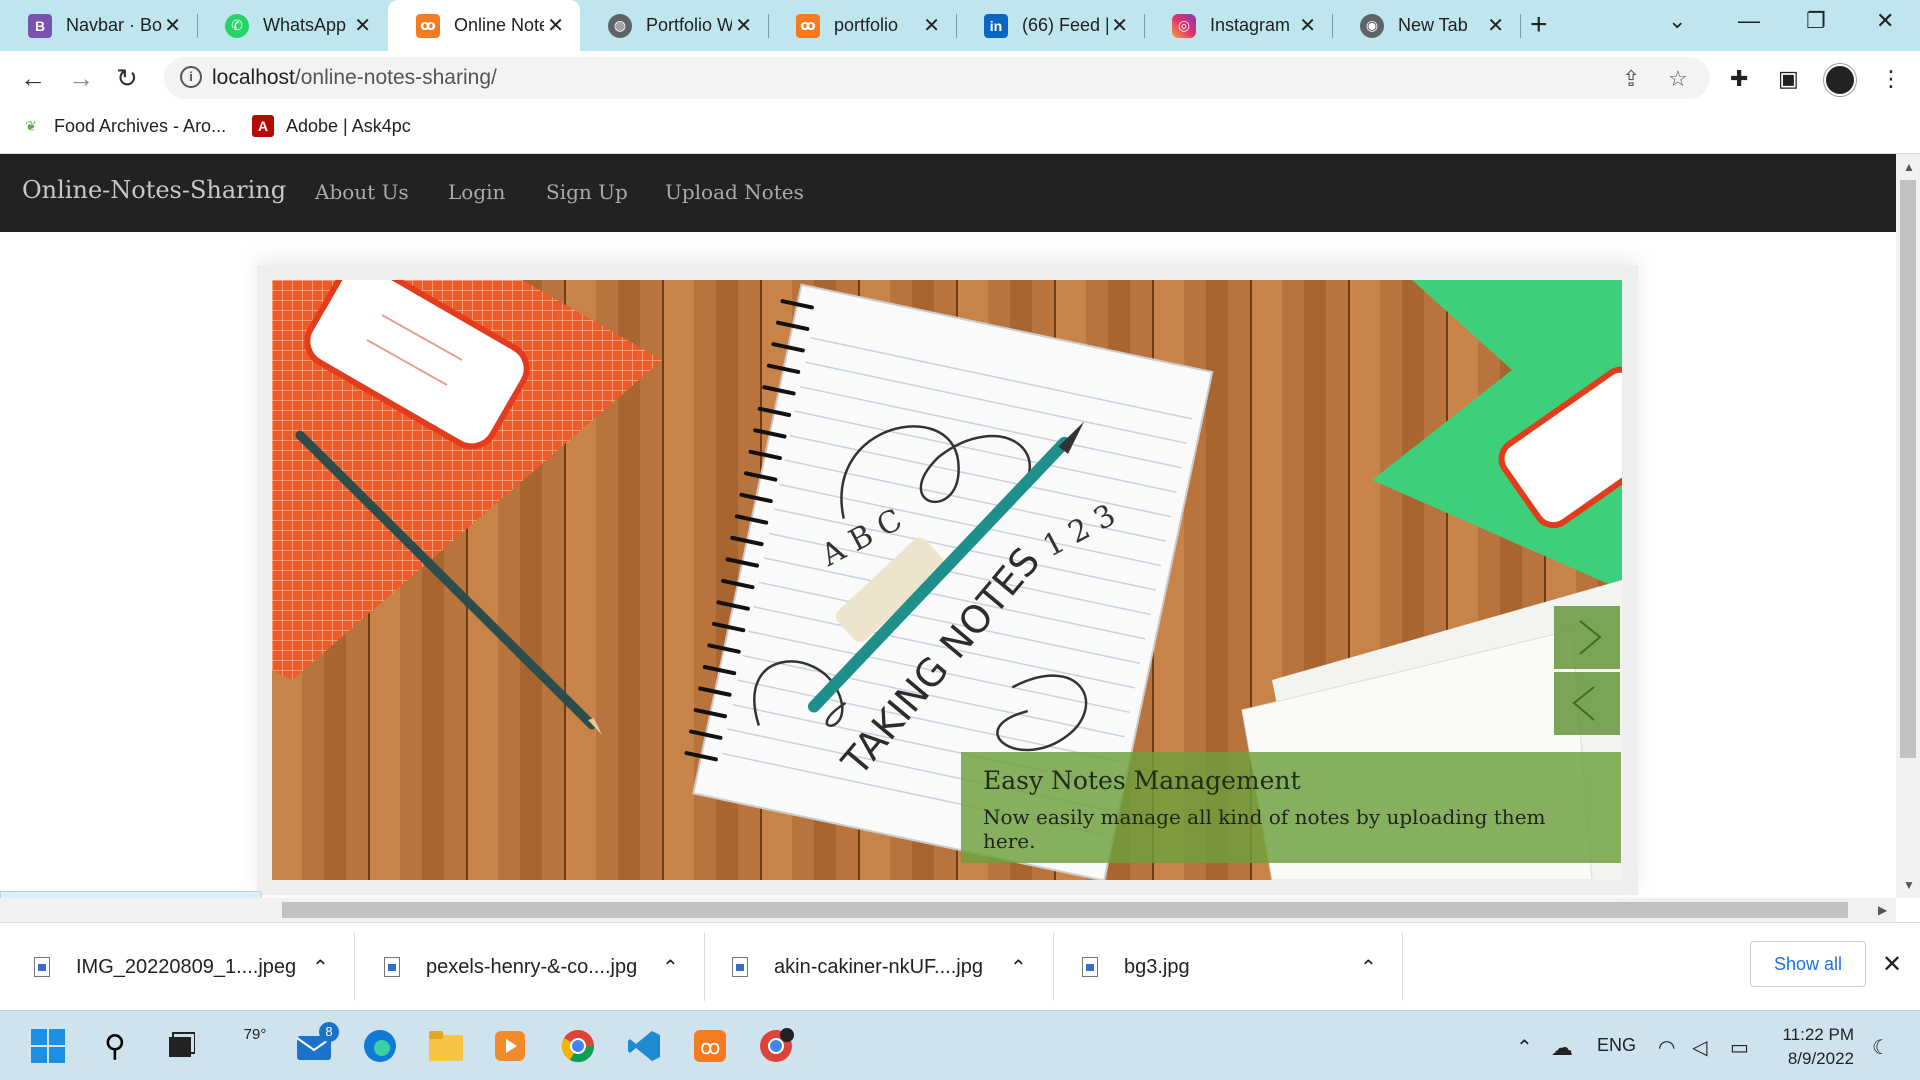 This screenshot has width=1920, height=1080. I want to click on tab-new-tab: ◉ New Tab ✕, so click(1426, 25).